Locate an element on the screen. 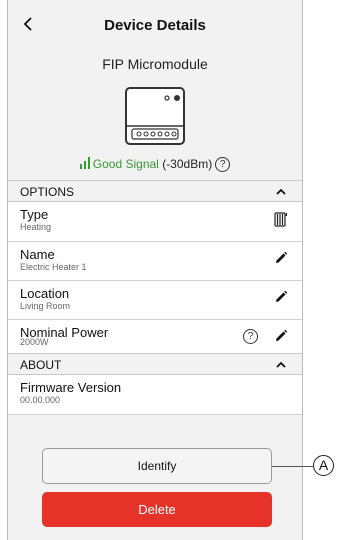 The image size is (337, 540). options-section-header: OPTIONS is located at coordinates (155, 191).